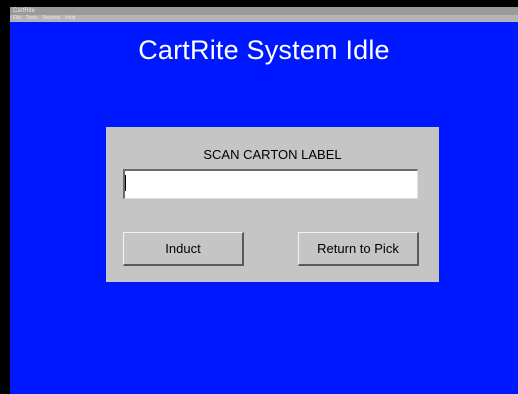 This screenshot has width=518, height=394. I want to click on window-titlebar: CartRite, so click(264, 11).